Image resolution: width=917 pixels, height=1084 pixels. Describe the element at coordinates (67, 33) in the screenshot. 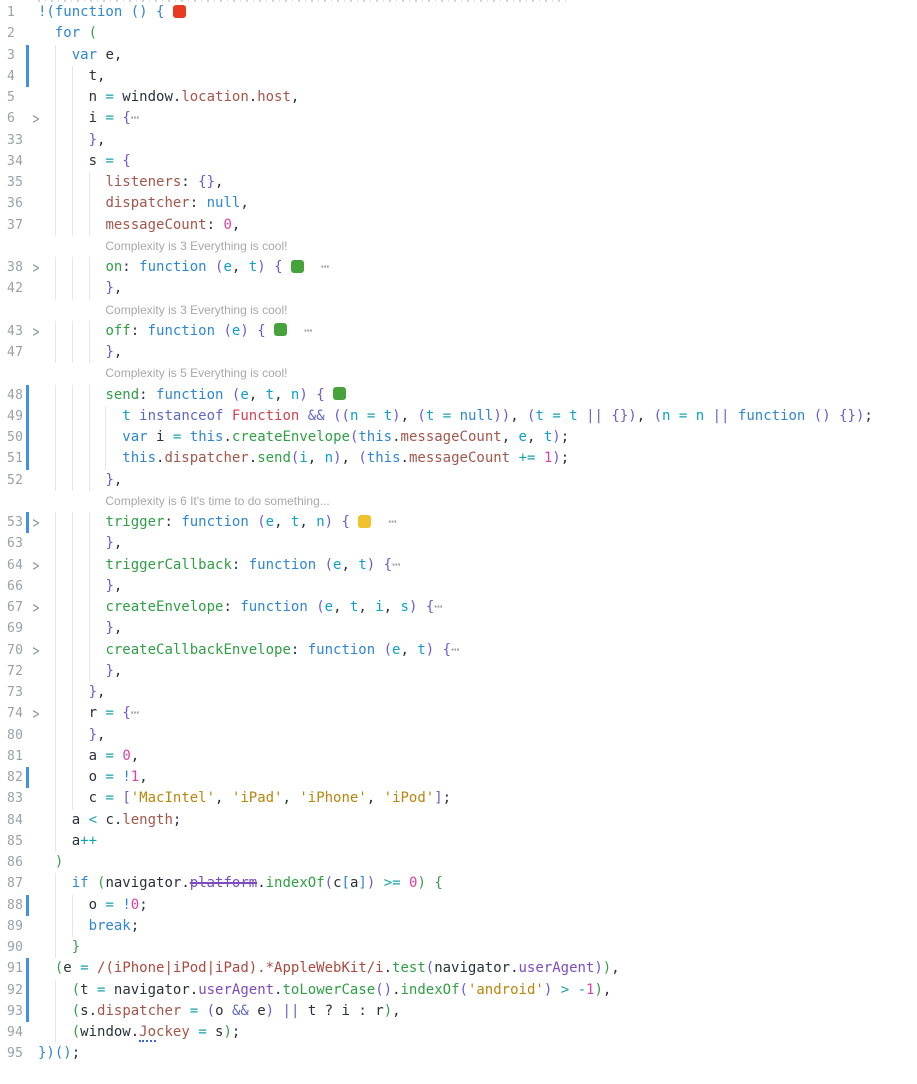

I see `code-token: for` at that location.